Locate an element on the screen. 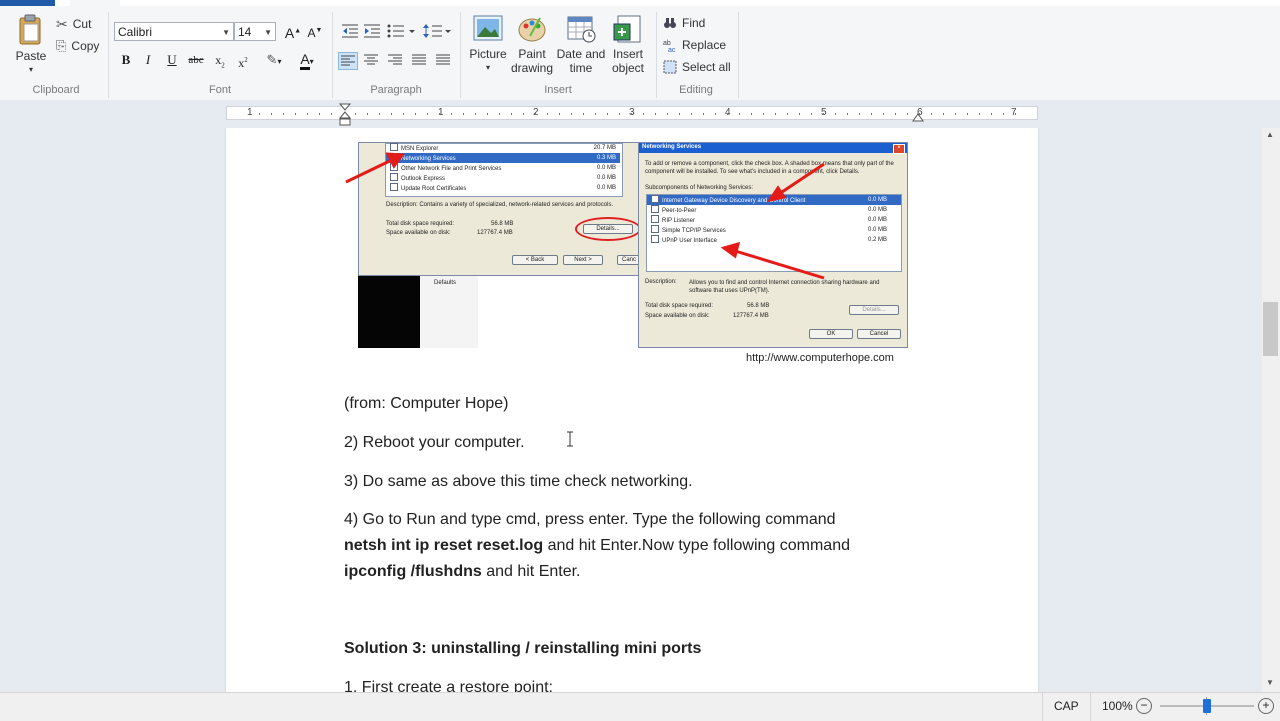 Image resolution: width=1280 pixels, height=721 pixels. italic-button: I is located at coordinates (148, 60).